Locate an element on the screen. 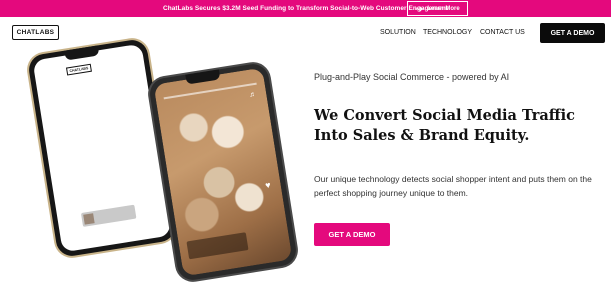  nav-link-contact-us: CONTACT US is located at coordinates (502, 32).